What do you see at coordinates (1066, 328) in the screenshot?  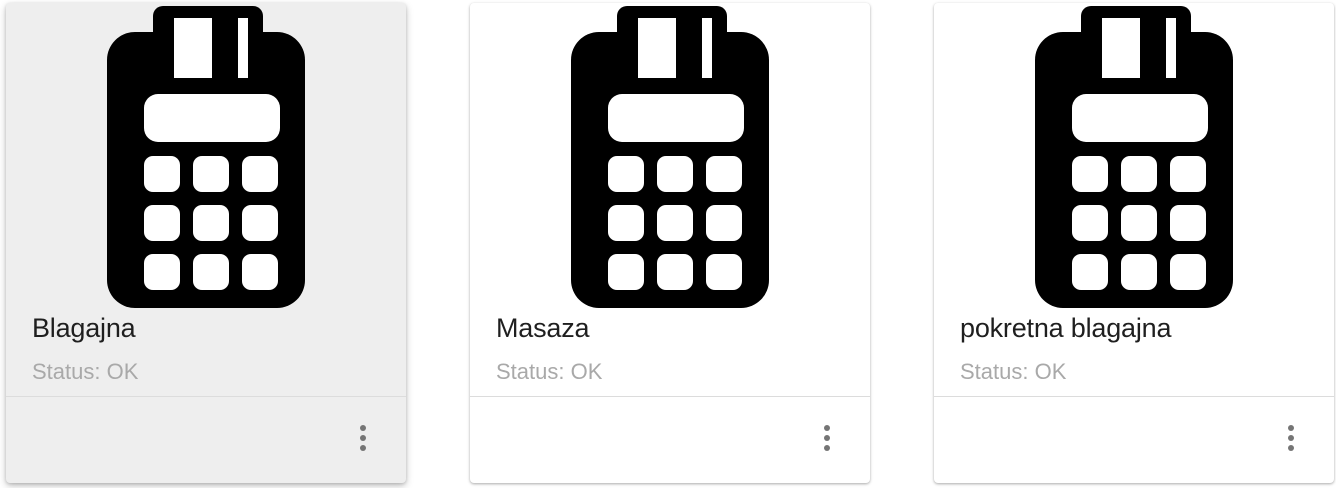 I see `device-name: pokretna blagajna` at bounding box center [1066, 328].